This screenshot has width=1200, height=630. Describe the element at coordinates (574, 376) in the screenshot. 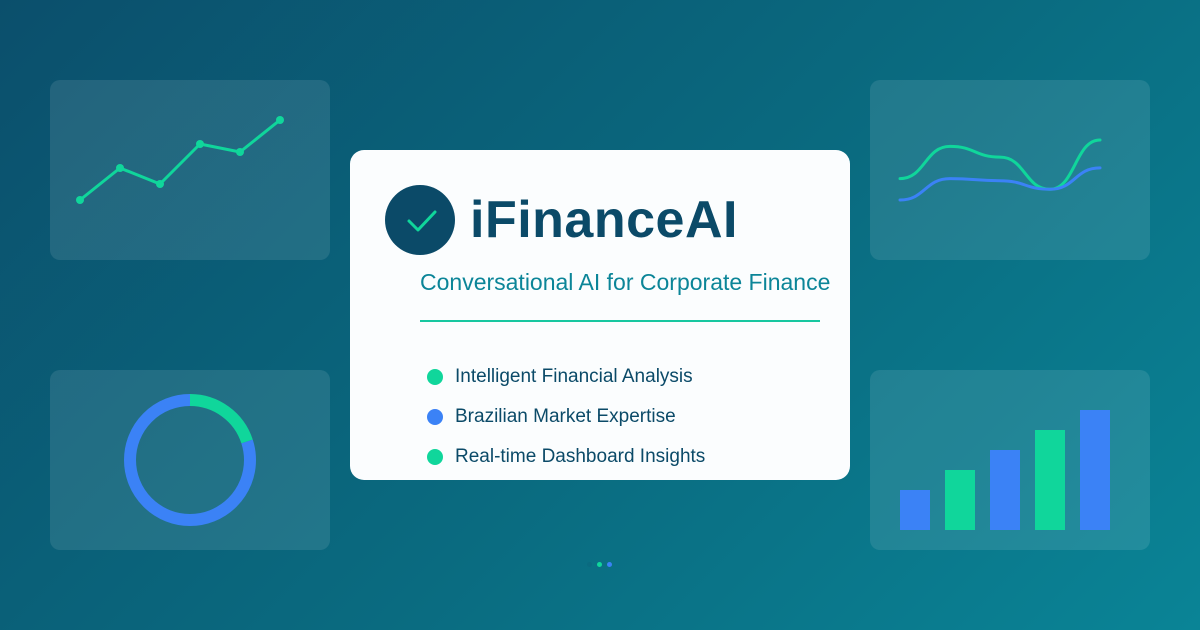

I see `feature-label: Intelligent Financial Analysis` at that location.